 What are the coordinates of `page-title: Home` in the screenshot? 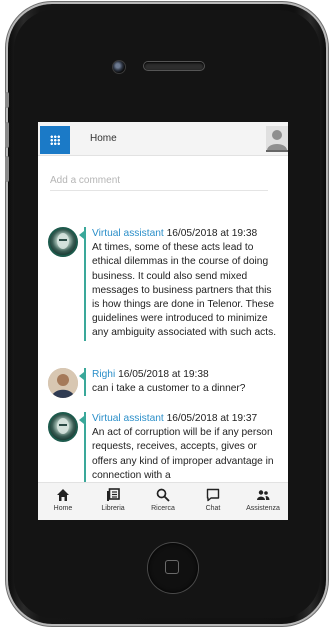 It's located at (103, 138).